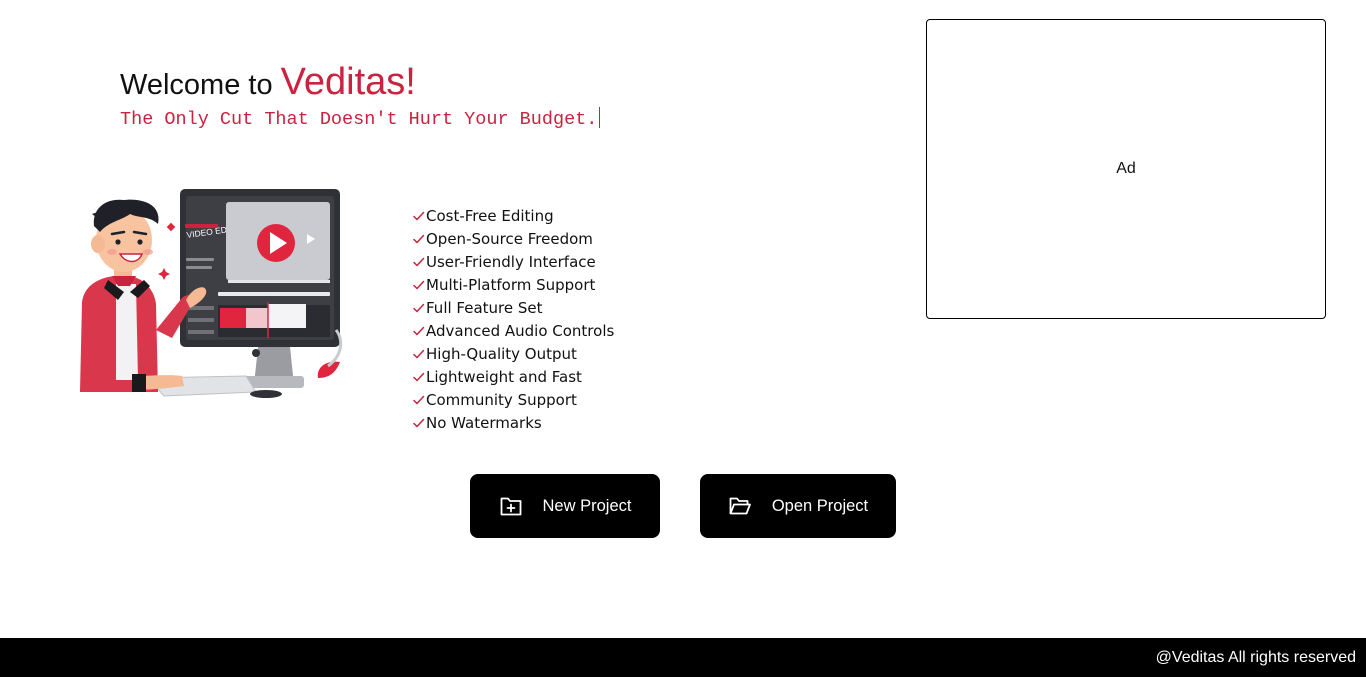  What do you see at coordinates (200, 85) in the screenshot?
I see `welcome-prefix: Welcome to` at bounding box center [200, 85].